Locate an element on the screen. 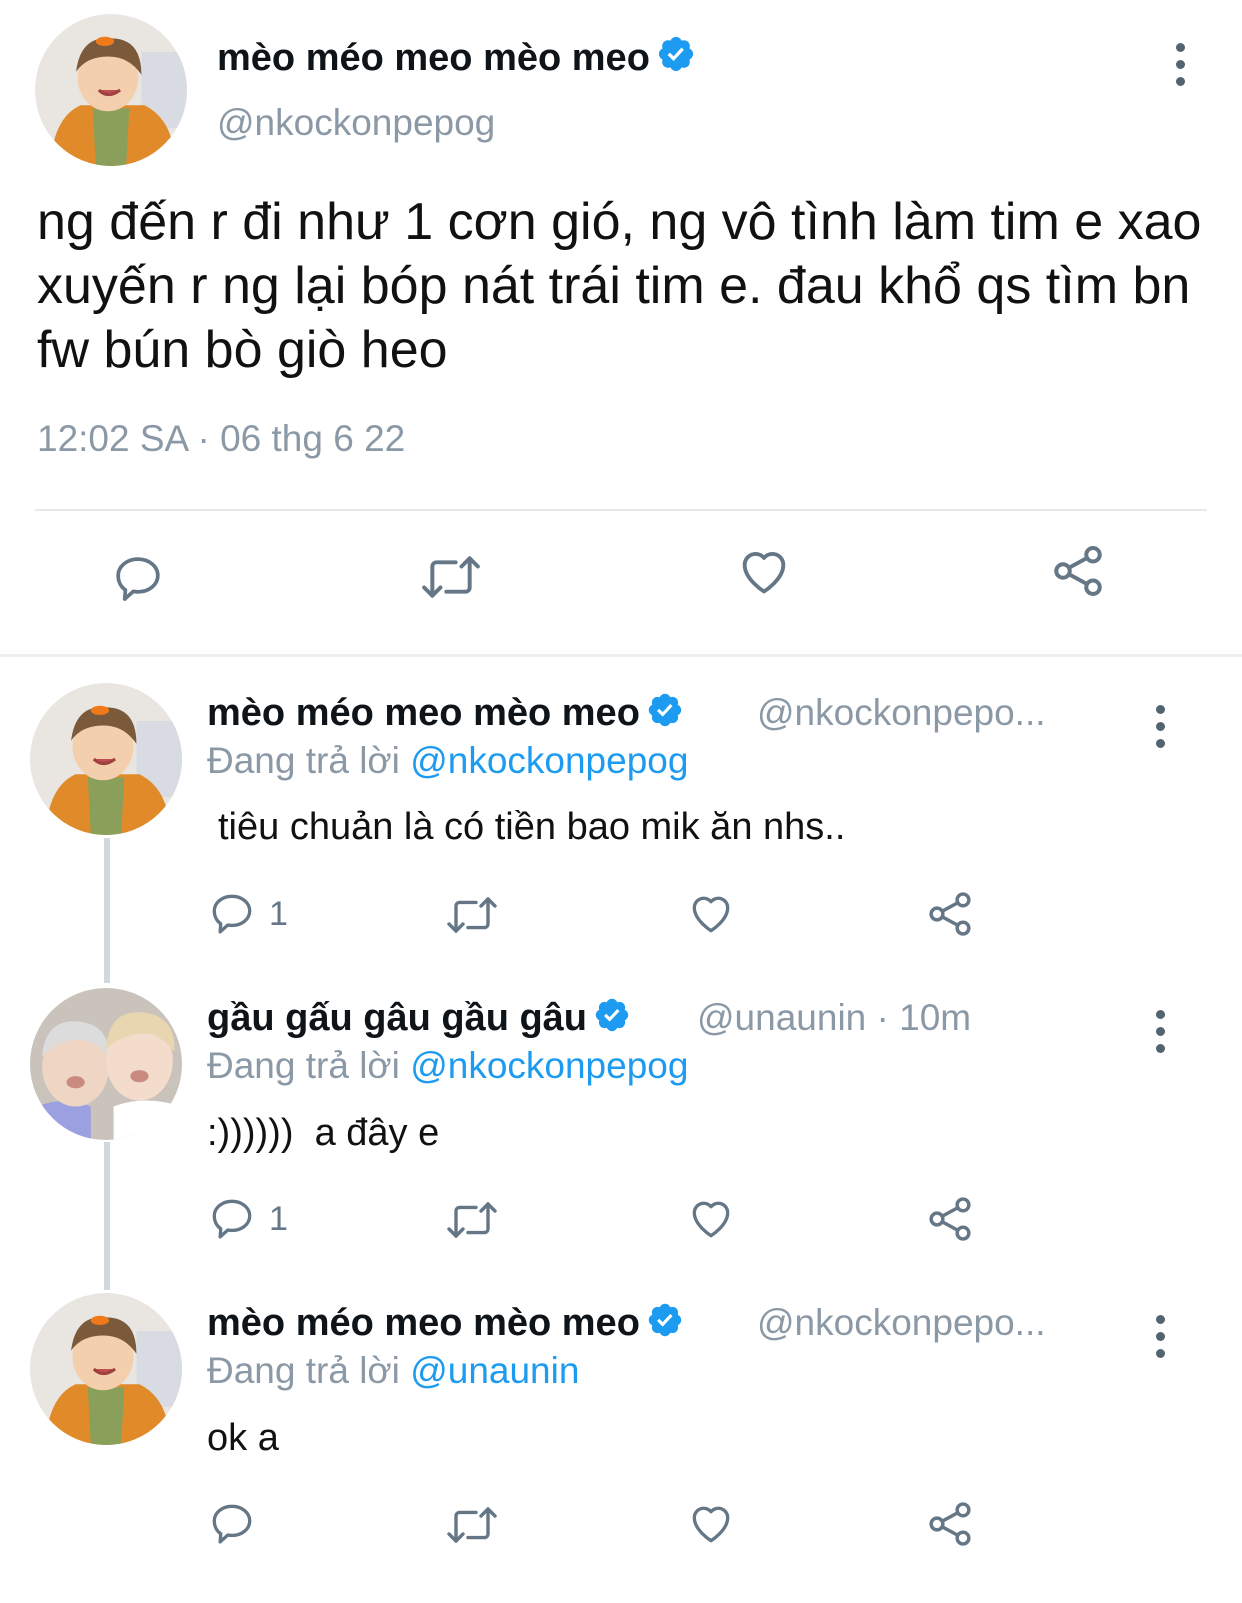 This screenshot has width=1242, height=1603. reply-display-name: gầu gấu gâu gầu gâu is located at coordinates (397, 1018).